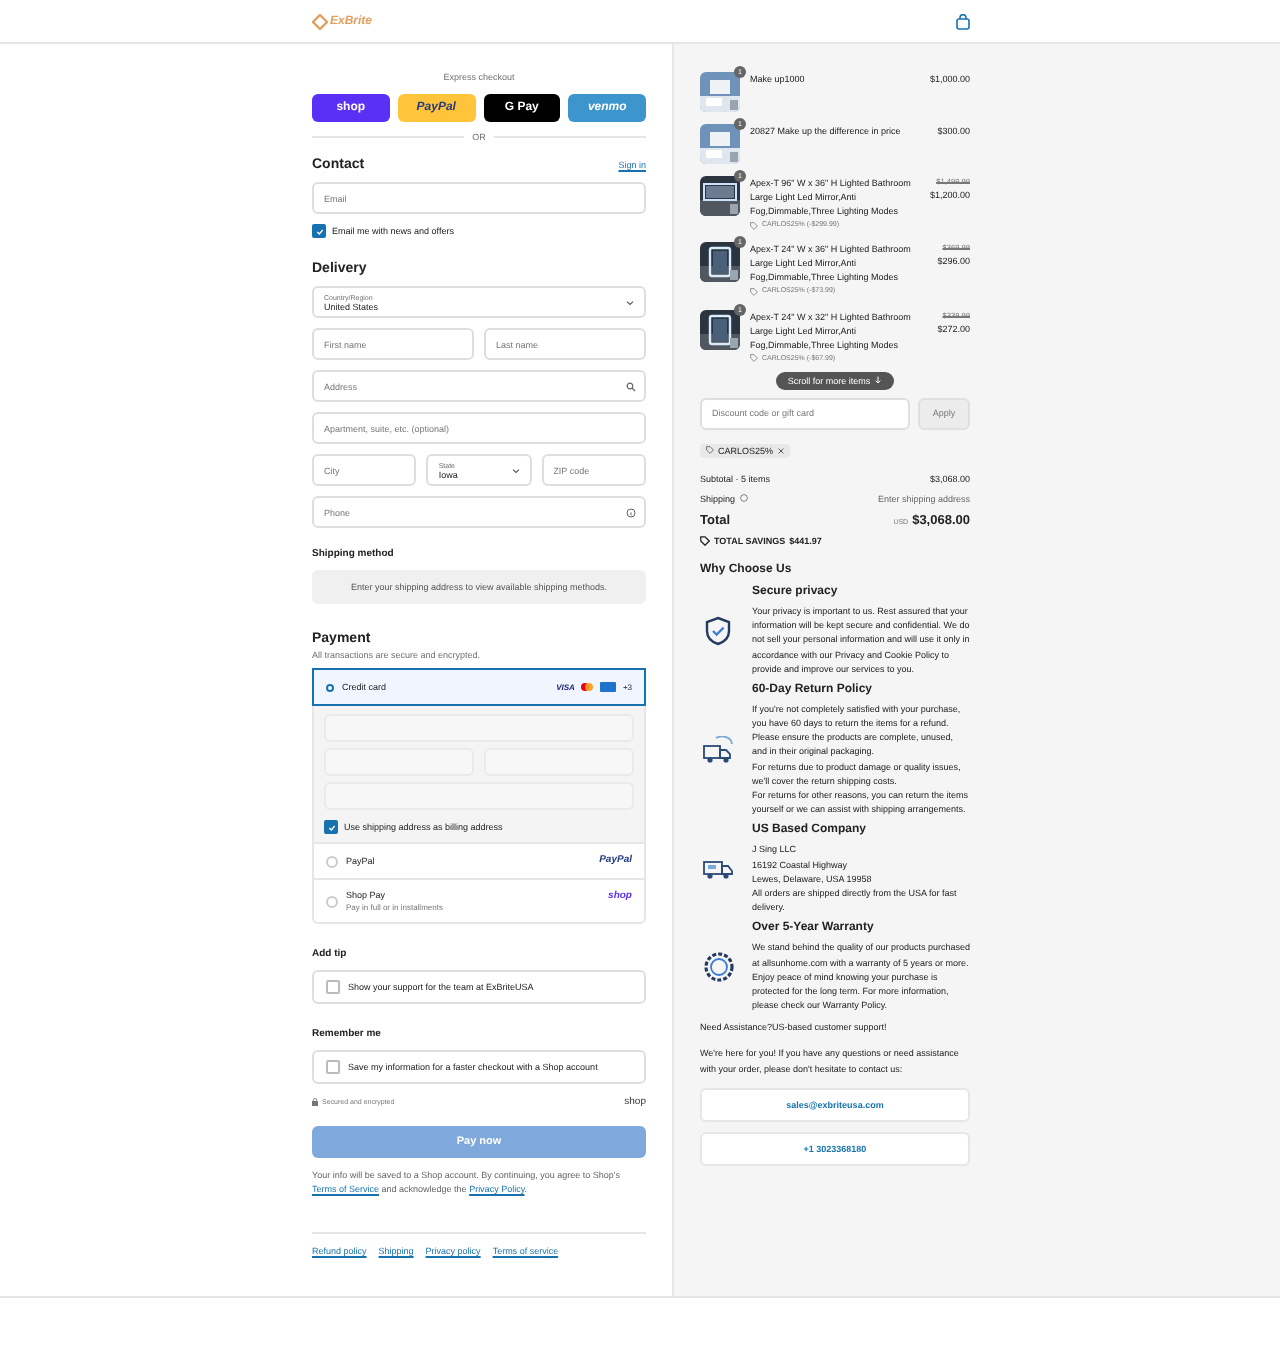  I want to click on lock-icon, so click(315, 1102).